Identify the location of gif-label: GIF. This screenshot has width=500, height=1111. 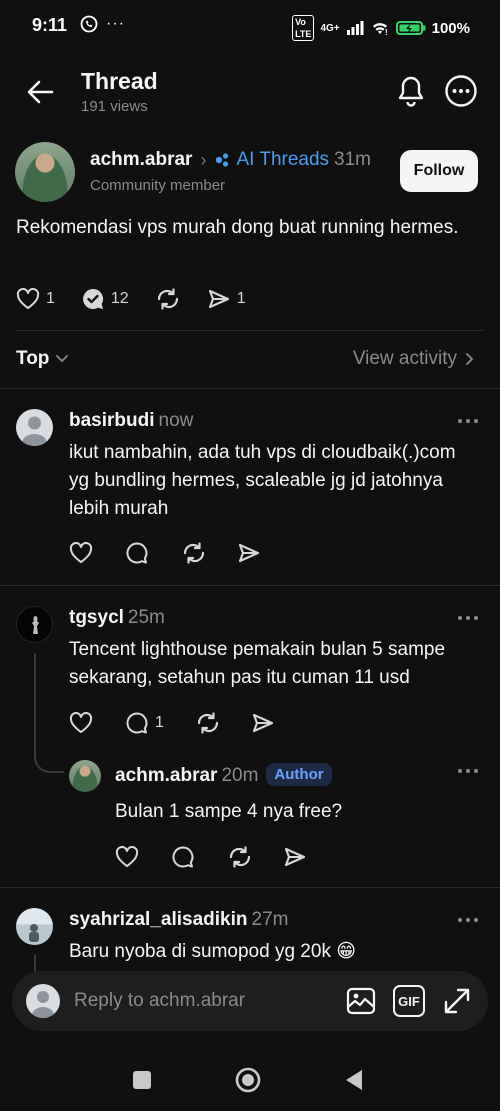
(409, 1001).